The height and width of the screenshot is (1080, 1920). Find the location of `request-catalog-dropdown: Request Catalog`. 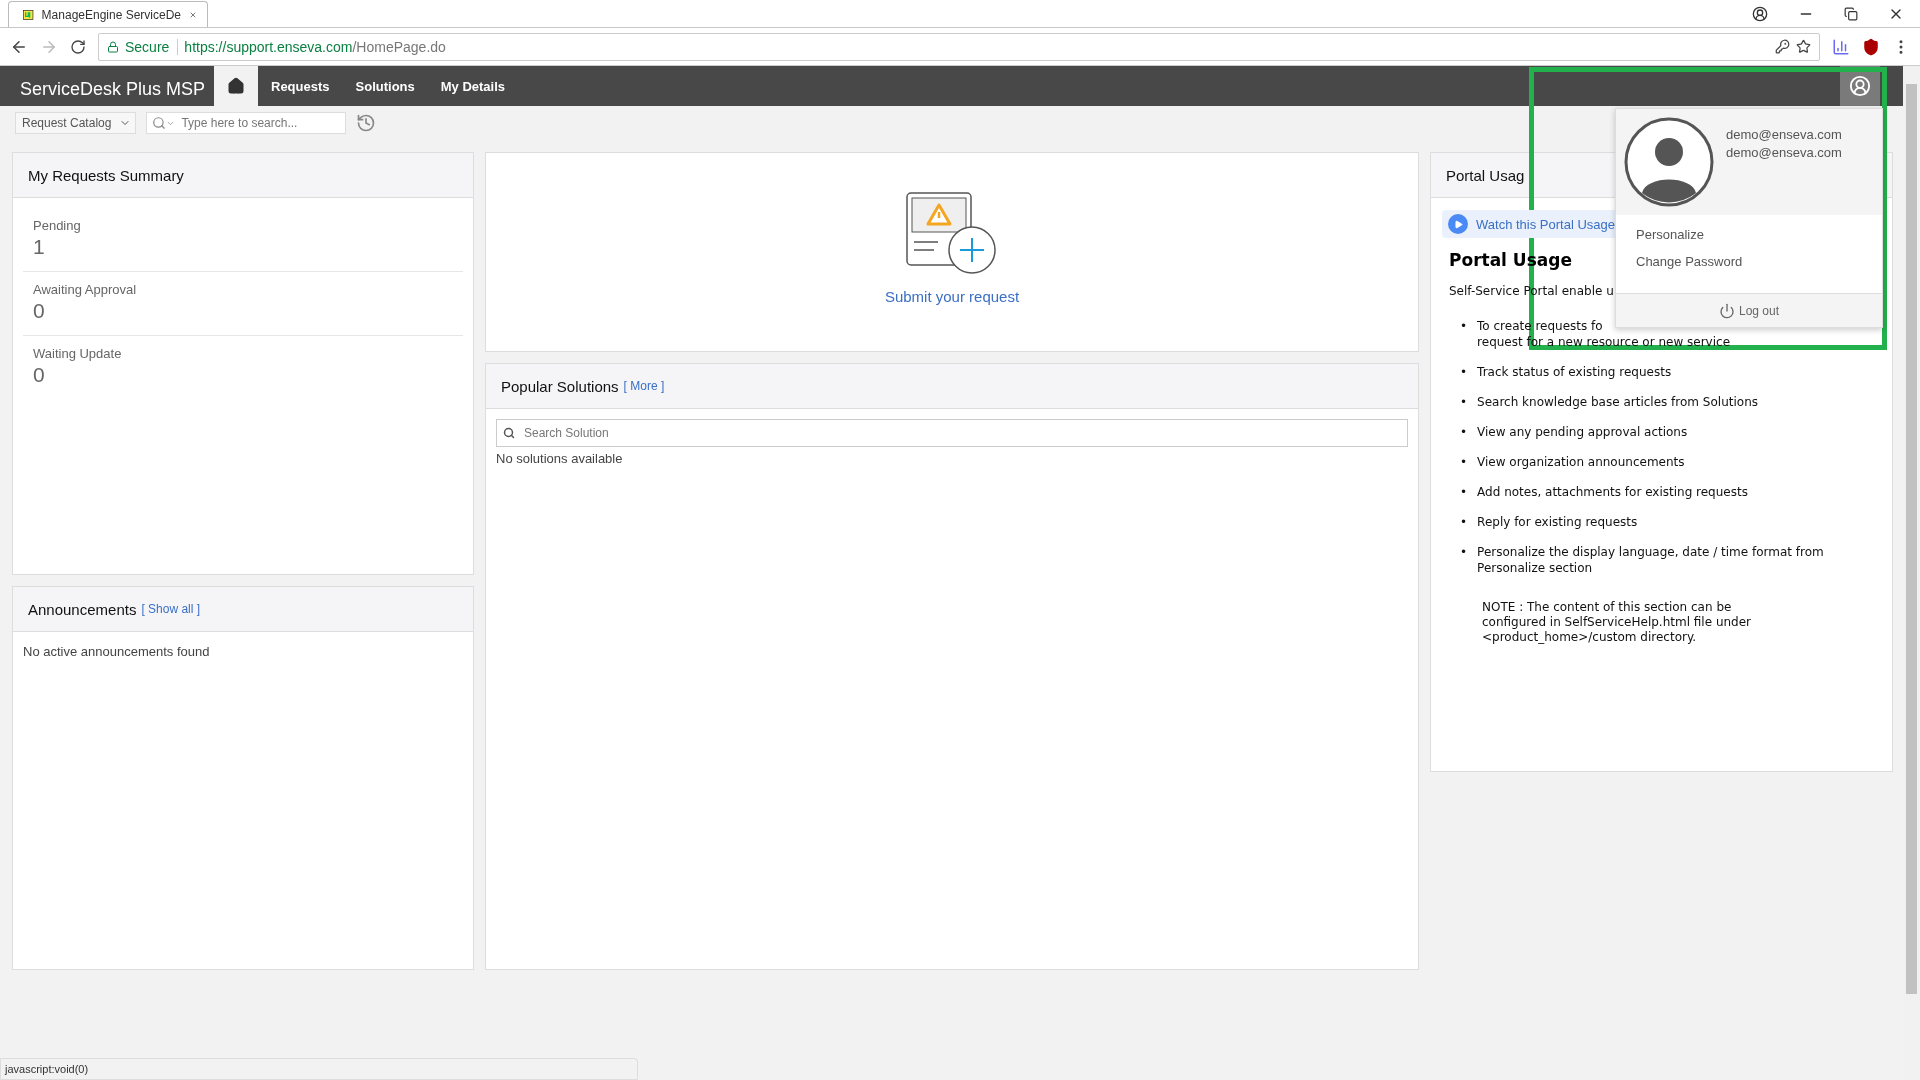

request-catalog-dropdown: Request Catalog is located at coordinates (76, 123).